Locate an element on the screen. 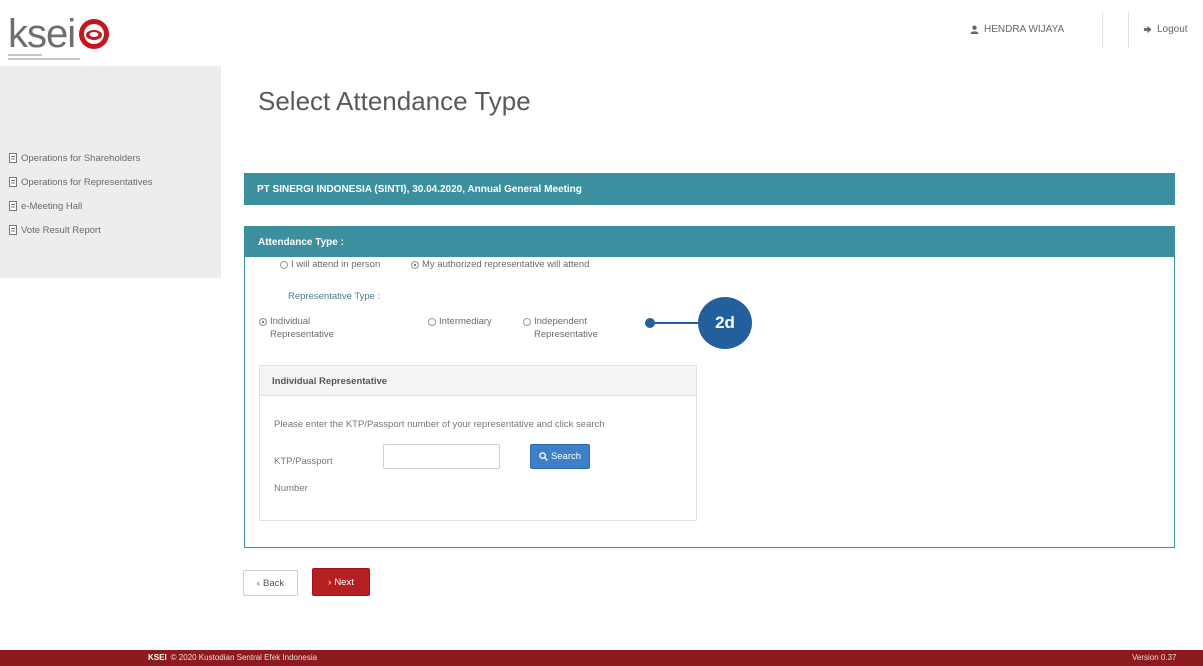 Image resolution: width=1203 pixels, height=666 pixels. sidebar-item-label: Operations for Representatives is located at coordinates (87, 182).